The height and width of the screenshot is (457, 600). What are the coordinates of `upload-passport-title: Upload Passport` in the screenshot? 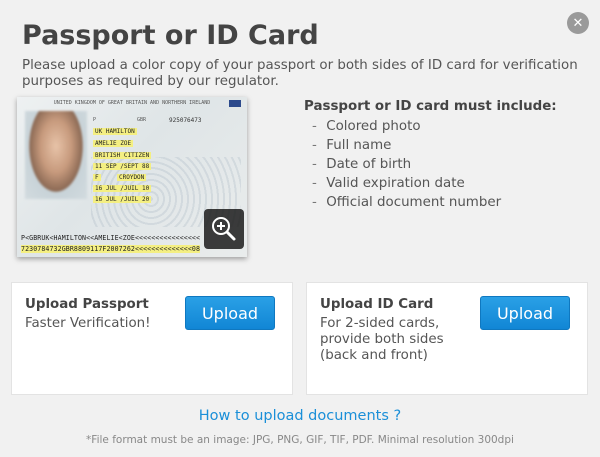 It's located at (87, 304).